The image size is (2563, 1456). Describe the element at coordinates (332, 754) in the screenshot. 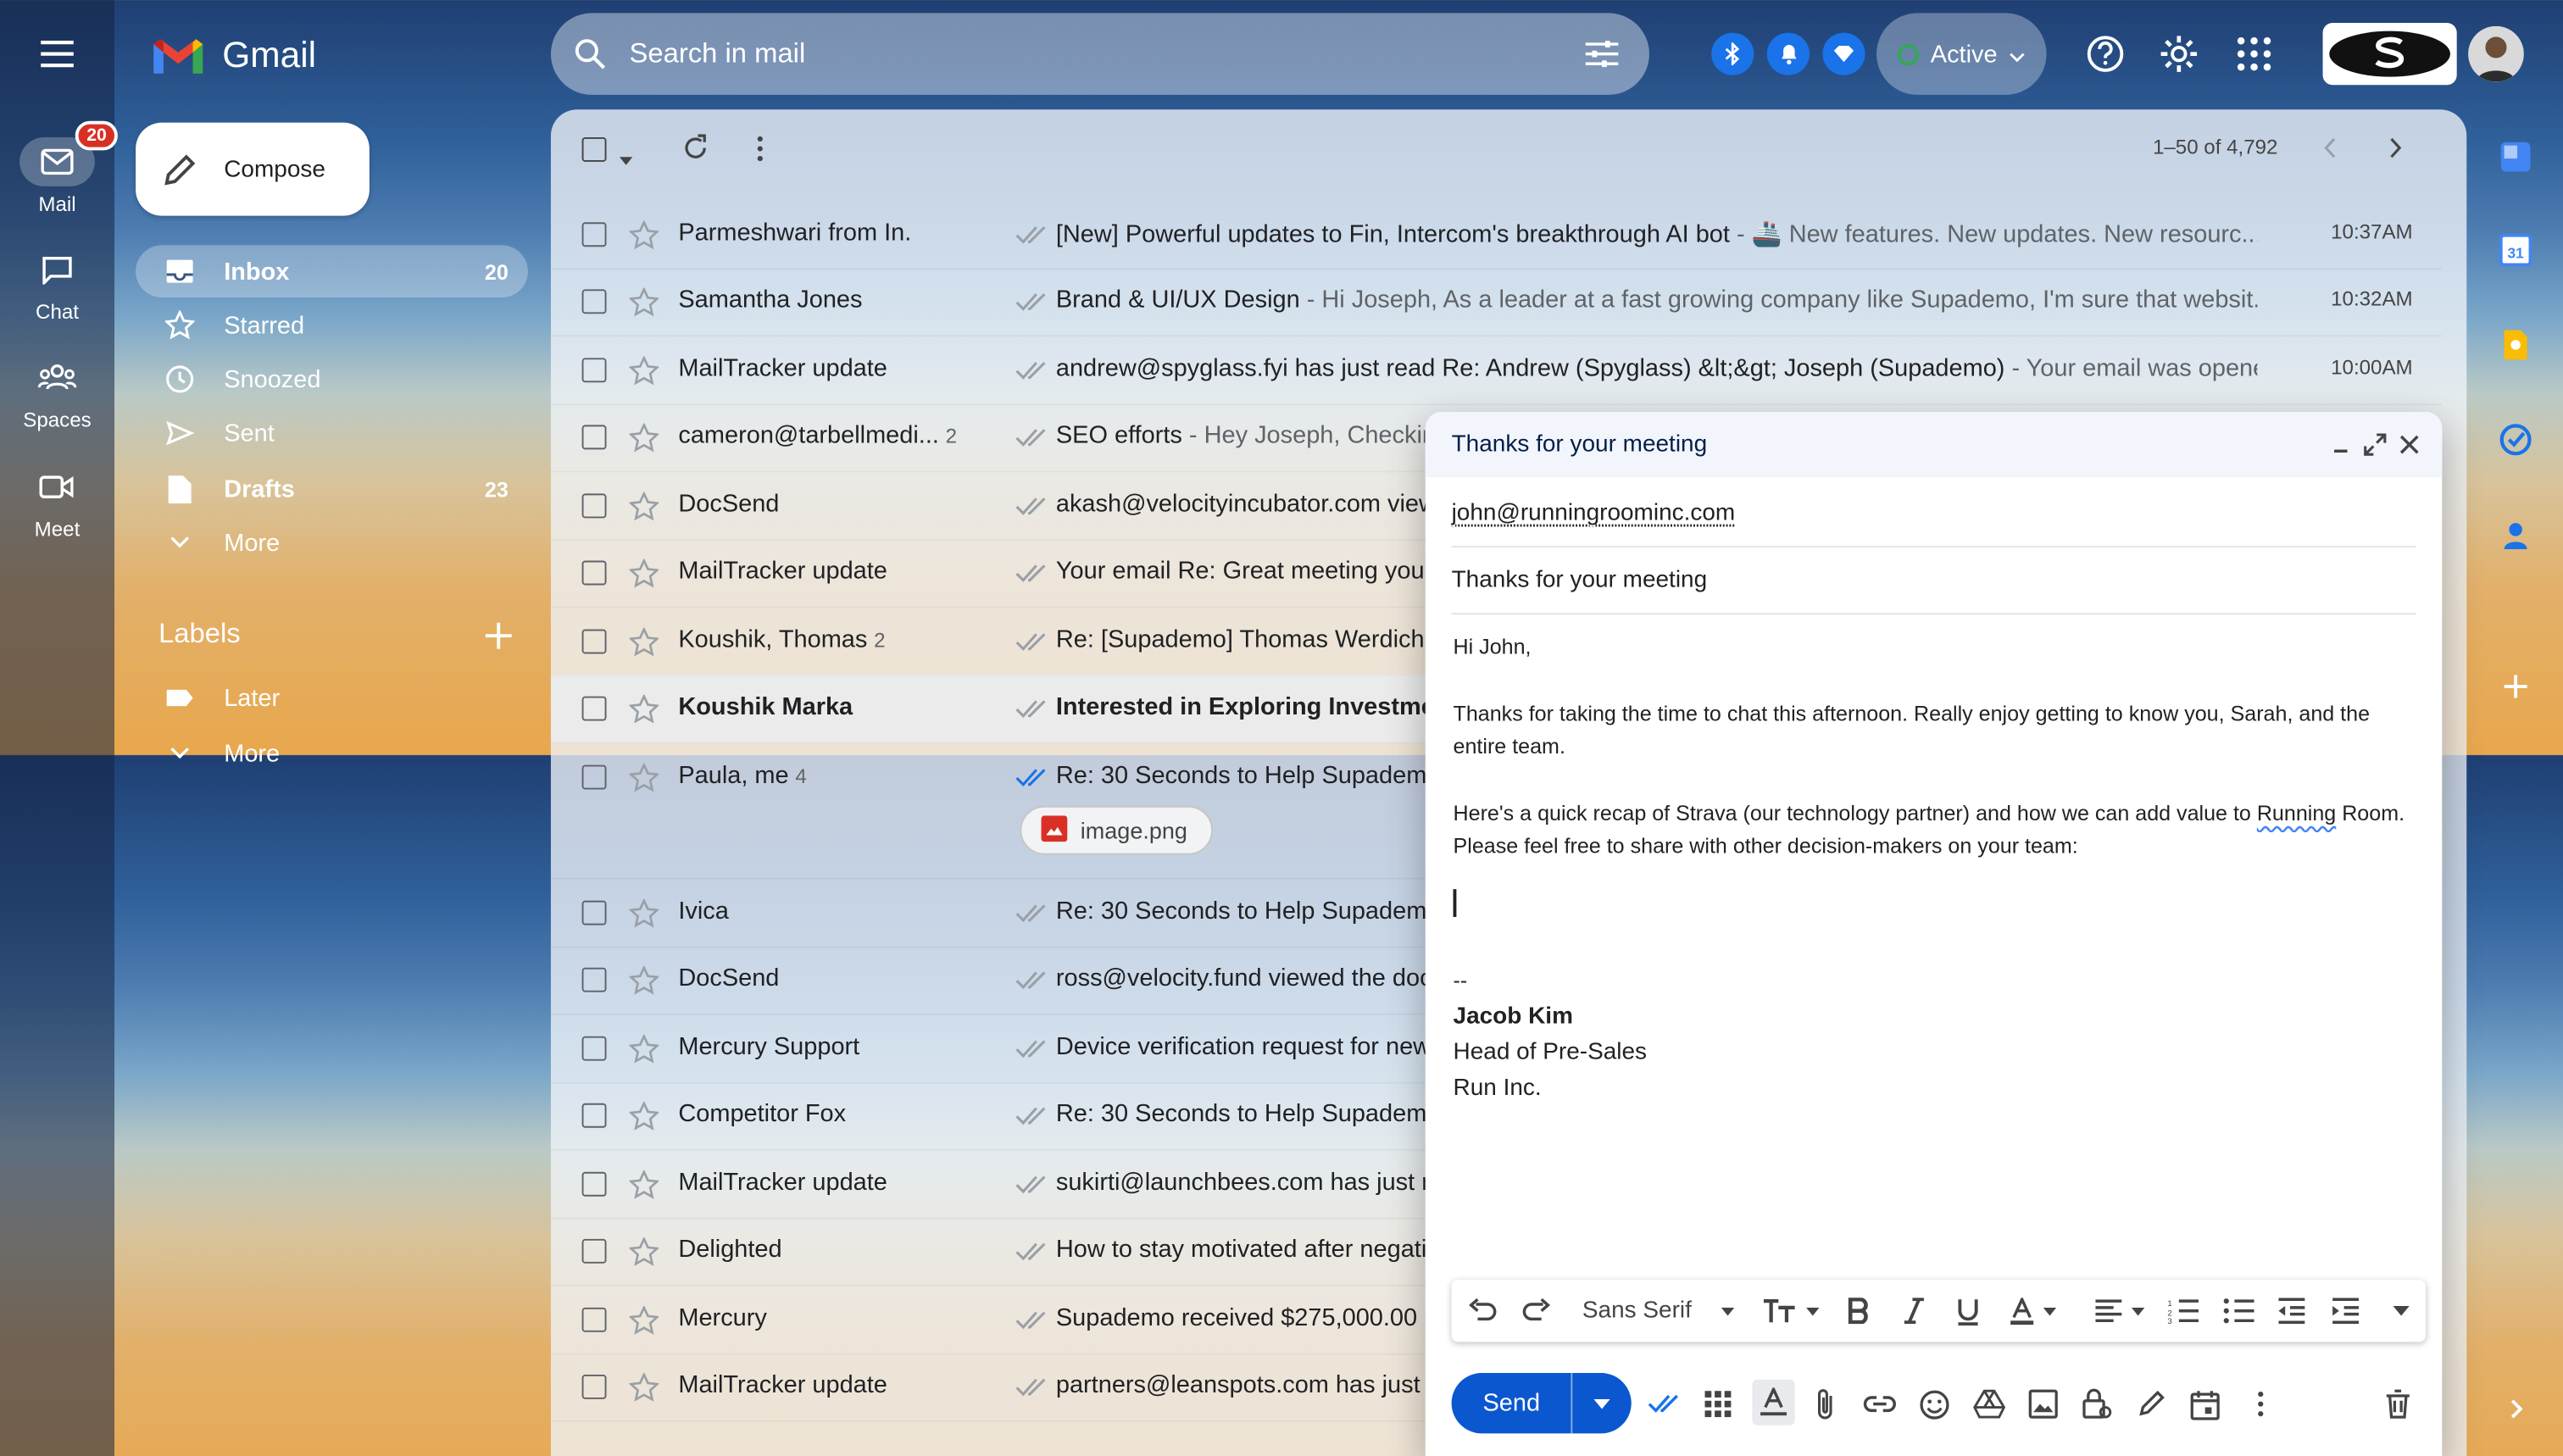

I see `labels-more: More` at that location.